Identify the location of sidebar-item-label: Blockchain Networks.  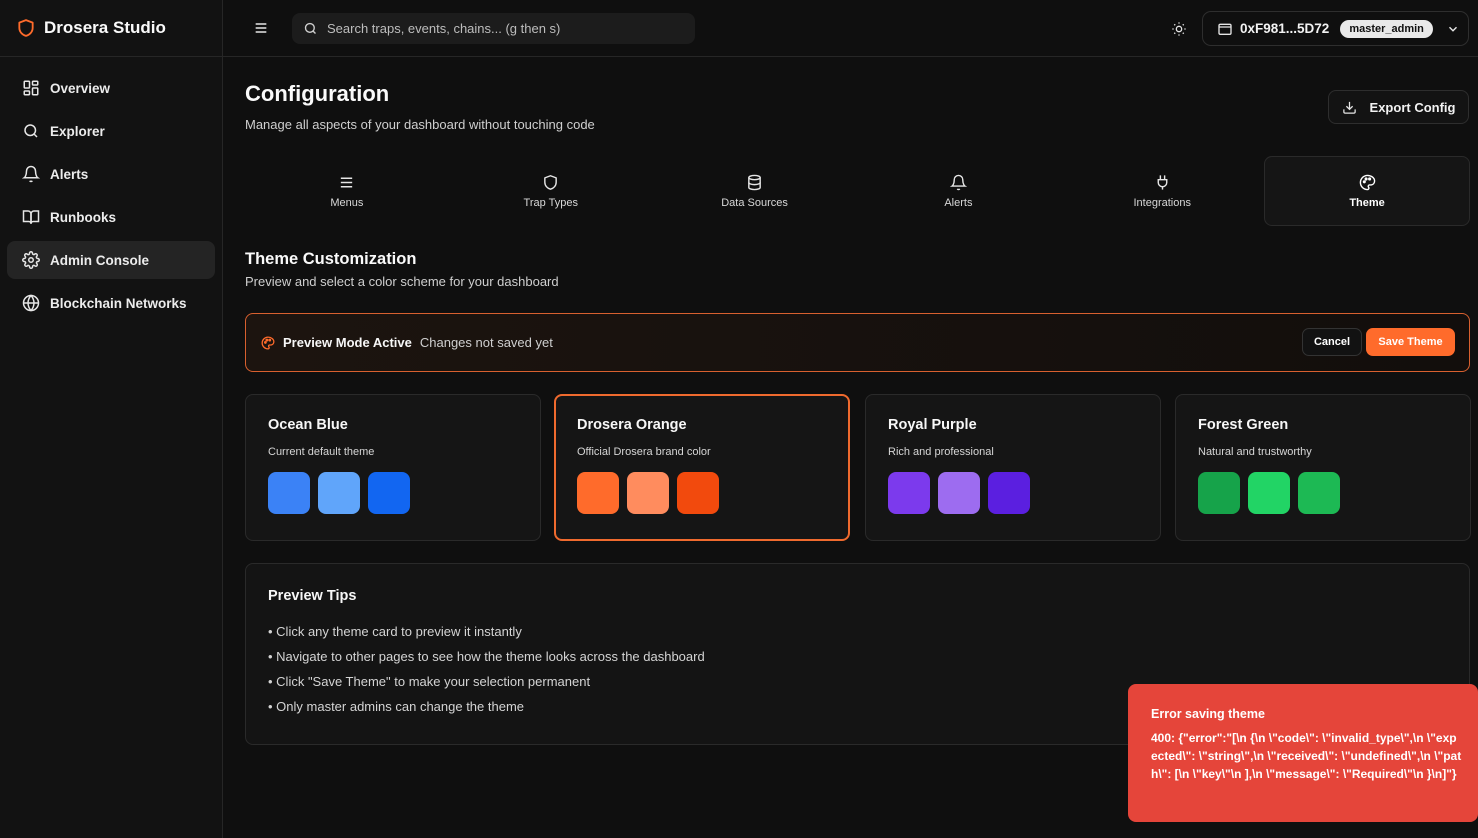
(118, 303).